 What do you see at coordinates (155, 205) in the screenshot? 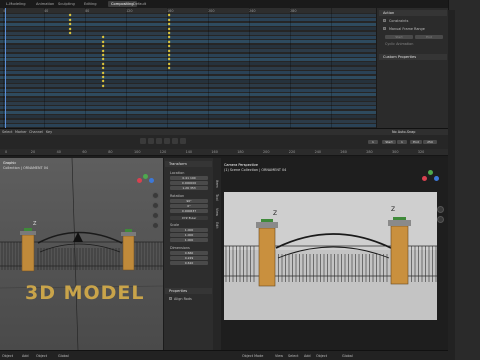
I see `pan-hand-icon` at bounding box center [155, 205].